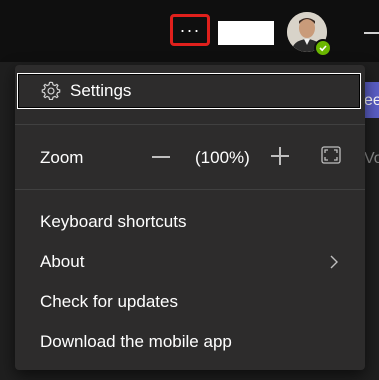  What do you see at coordinates (161, 157) in the screenshot?
I see `zoom-out-button` at bounding box center [161, 157].